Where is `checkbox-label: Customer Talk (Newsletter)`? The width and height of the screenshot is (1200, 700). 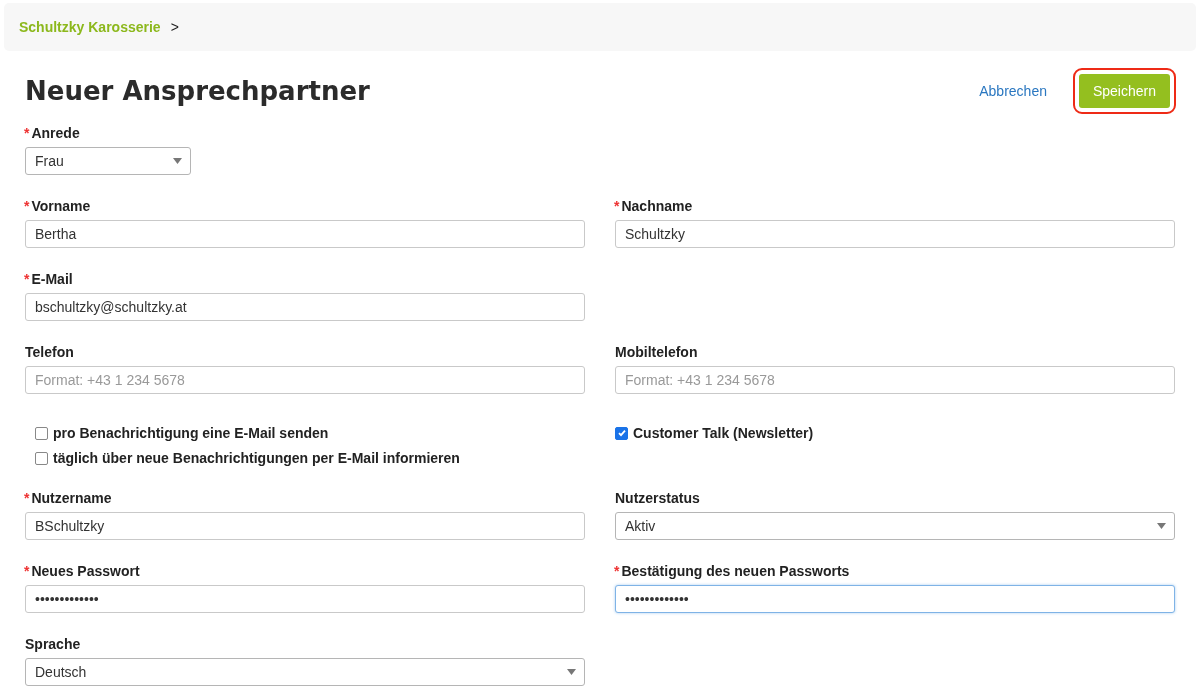
checkbox-label: Customer Talk (Newsletter) is located at coordinates (723, 433).